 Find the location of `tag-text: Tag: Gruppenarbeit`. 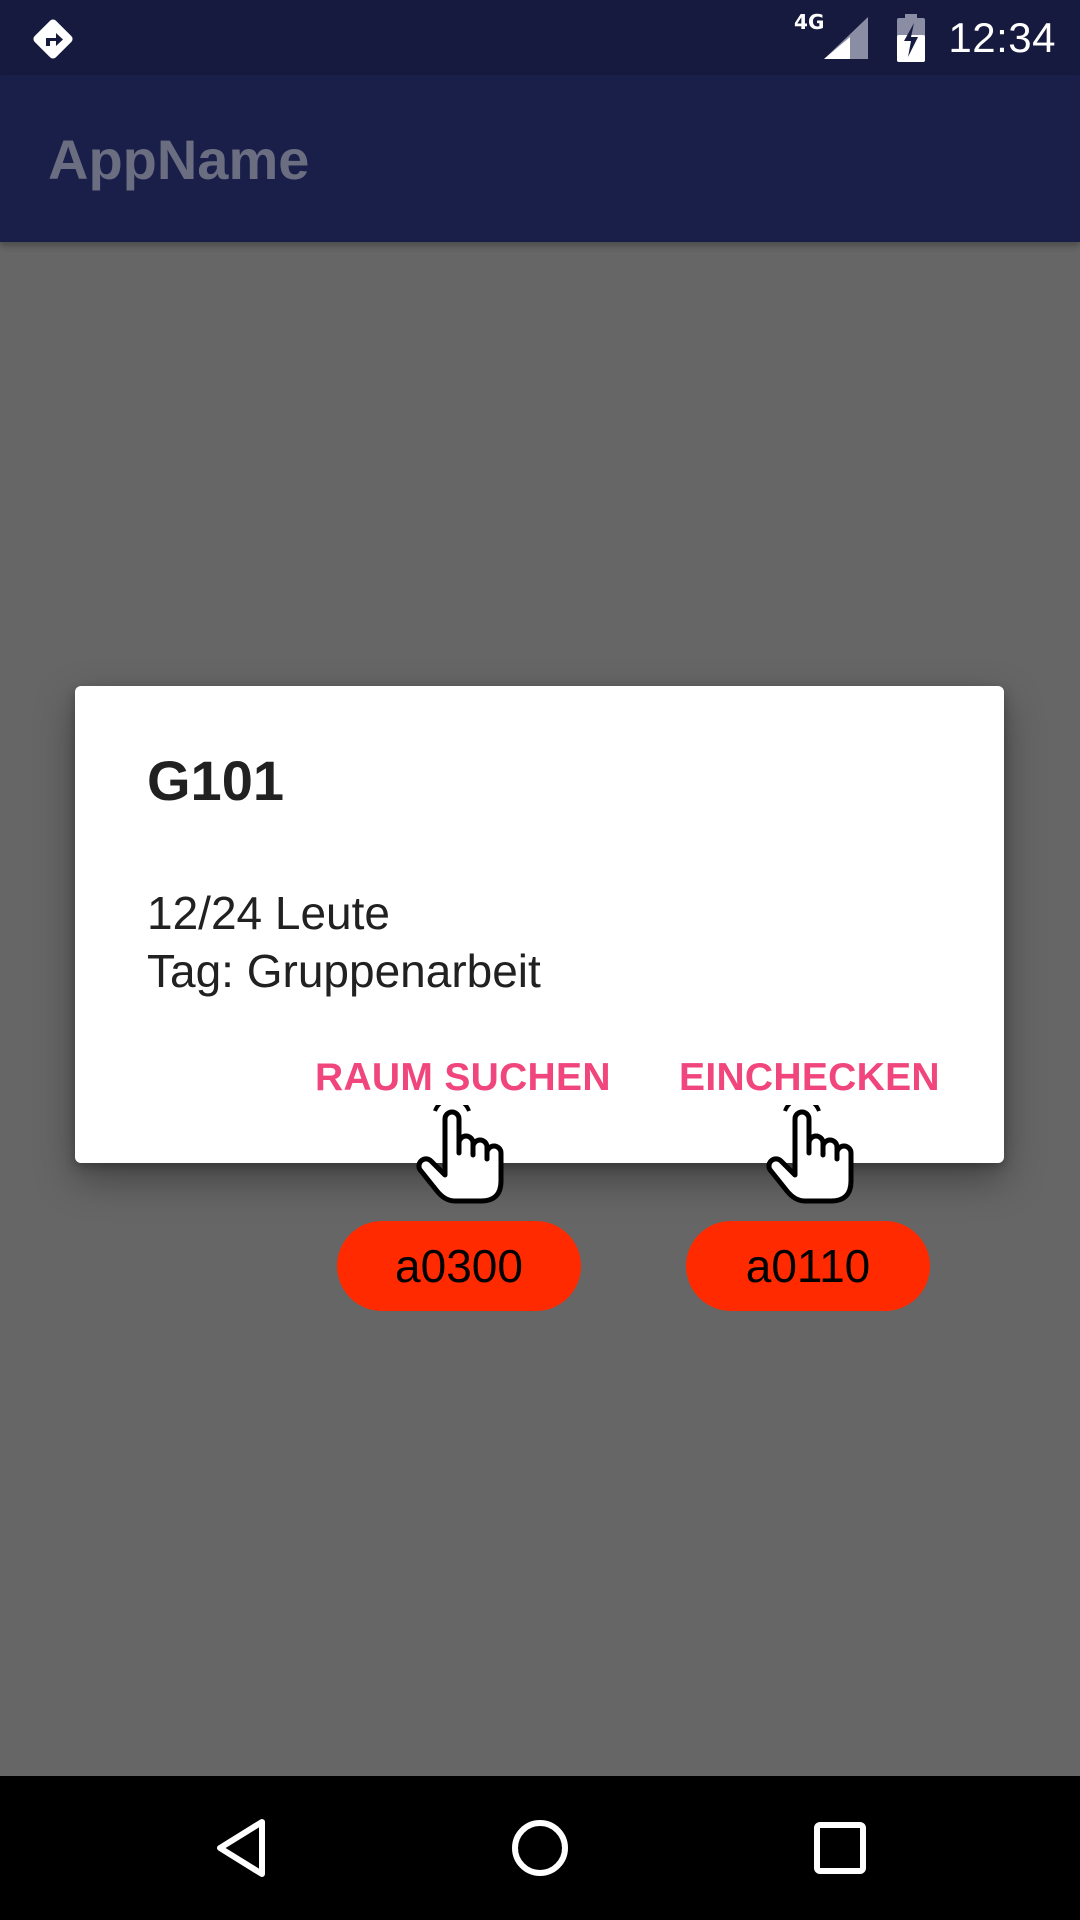

tag-text: Tag: Gruppenarbeit is located at coordinates (344, 971).